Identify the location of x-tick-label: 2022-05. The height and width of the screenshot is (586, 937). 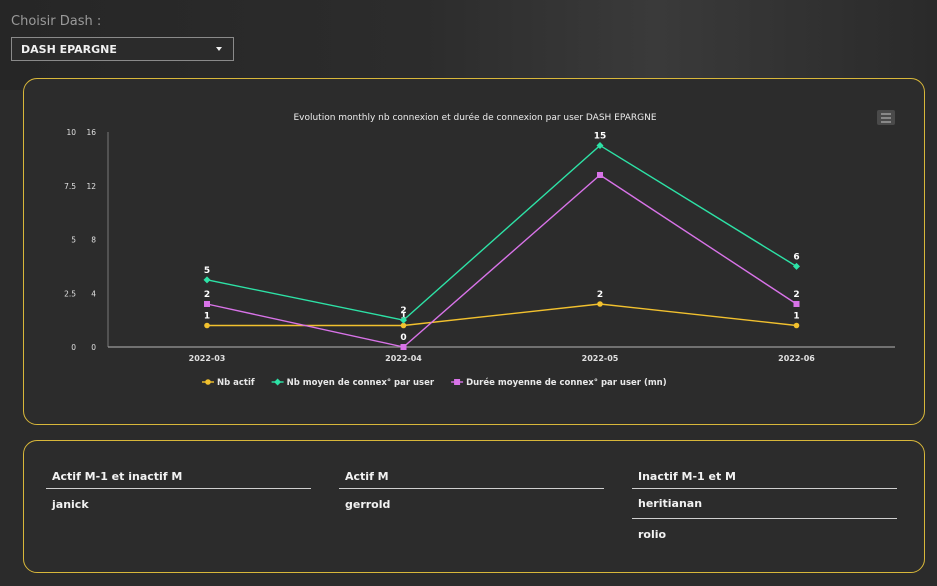
(600, 358).